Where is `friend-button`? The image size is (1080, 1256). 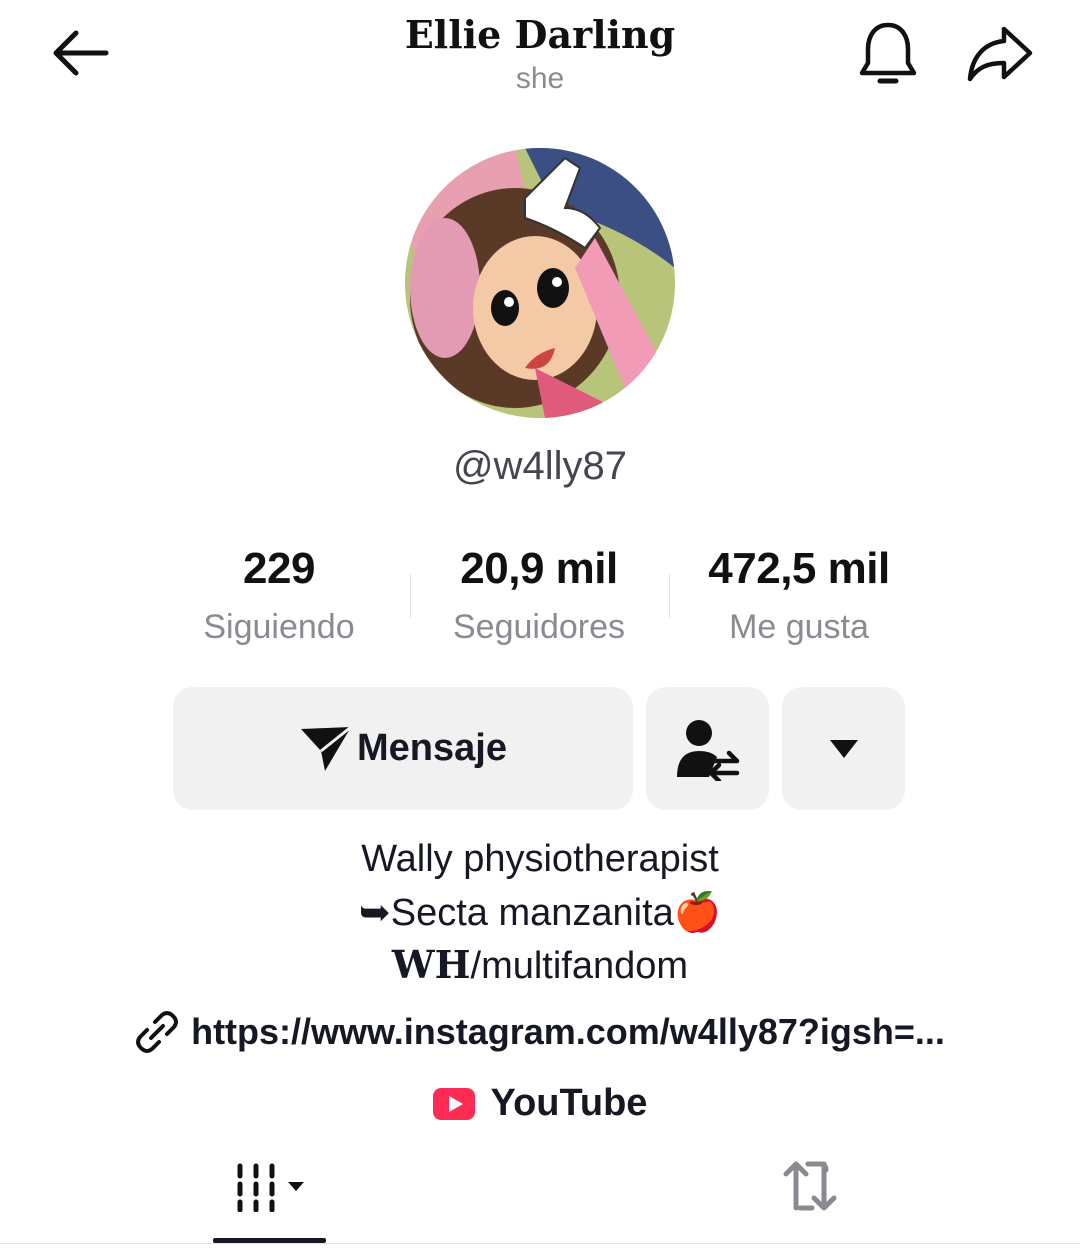
friend-button is located at coordinates (707, 748).